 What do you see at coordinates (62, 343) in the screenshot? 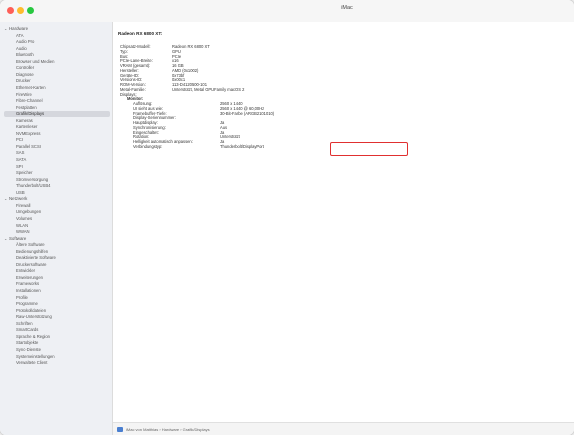
I see `sidebar-item: Startobjekte` at bounding box center [62, 343].